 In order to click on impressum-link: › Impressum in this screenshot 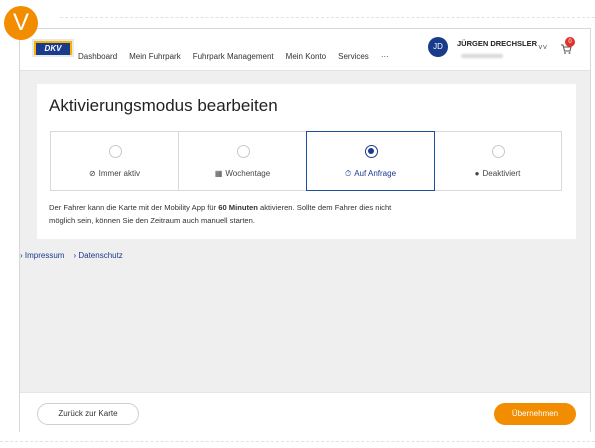, I will do `click(42, 255)`.